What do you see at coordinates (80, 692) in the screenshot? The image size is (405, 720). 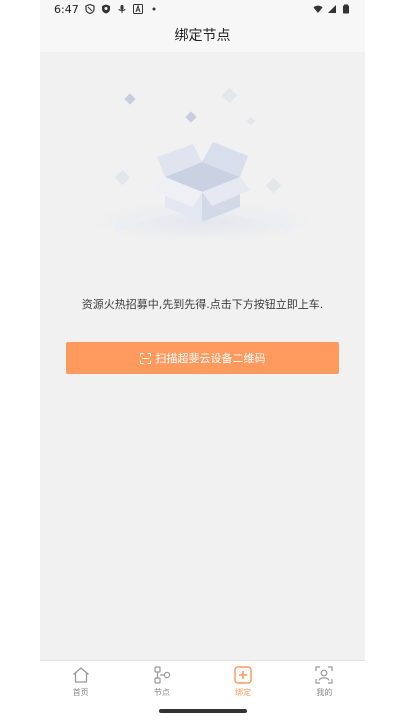 I see `tab-home-label: 首页` at bounding box center [80, 692].